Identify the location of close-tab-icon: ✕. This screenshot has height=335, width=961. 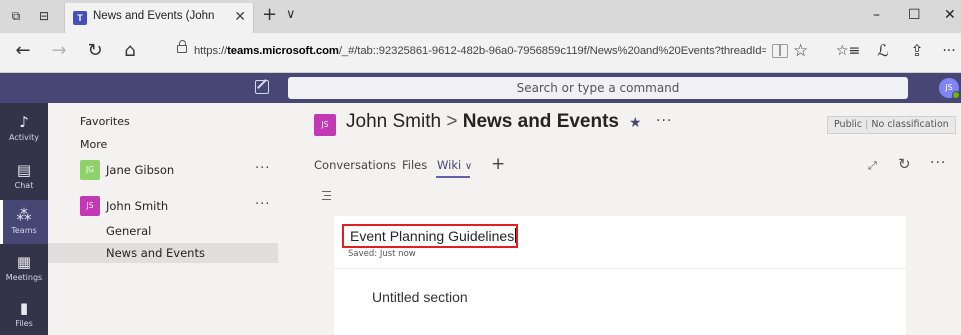
(240, 17).